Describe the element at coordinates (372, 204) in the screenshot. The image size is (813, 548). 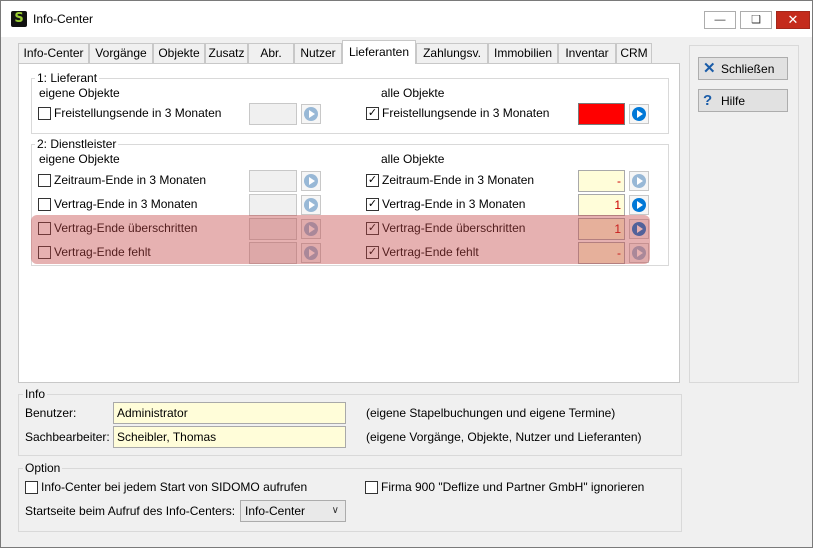
I see `dienstleister-all-checkbox-1: ✓` at that location.